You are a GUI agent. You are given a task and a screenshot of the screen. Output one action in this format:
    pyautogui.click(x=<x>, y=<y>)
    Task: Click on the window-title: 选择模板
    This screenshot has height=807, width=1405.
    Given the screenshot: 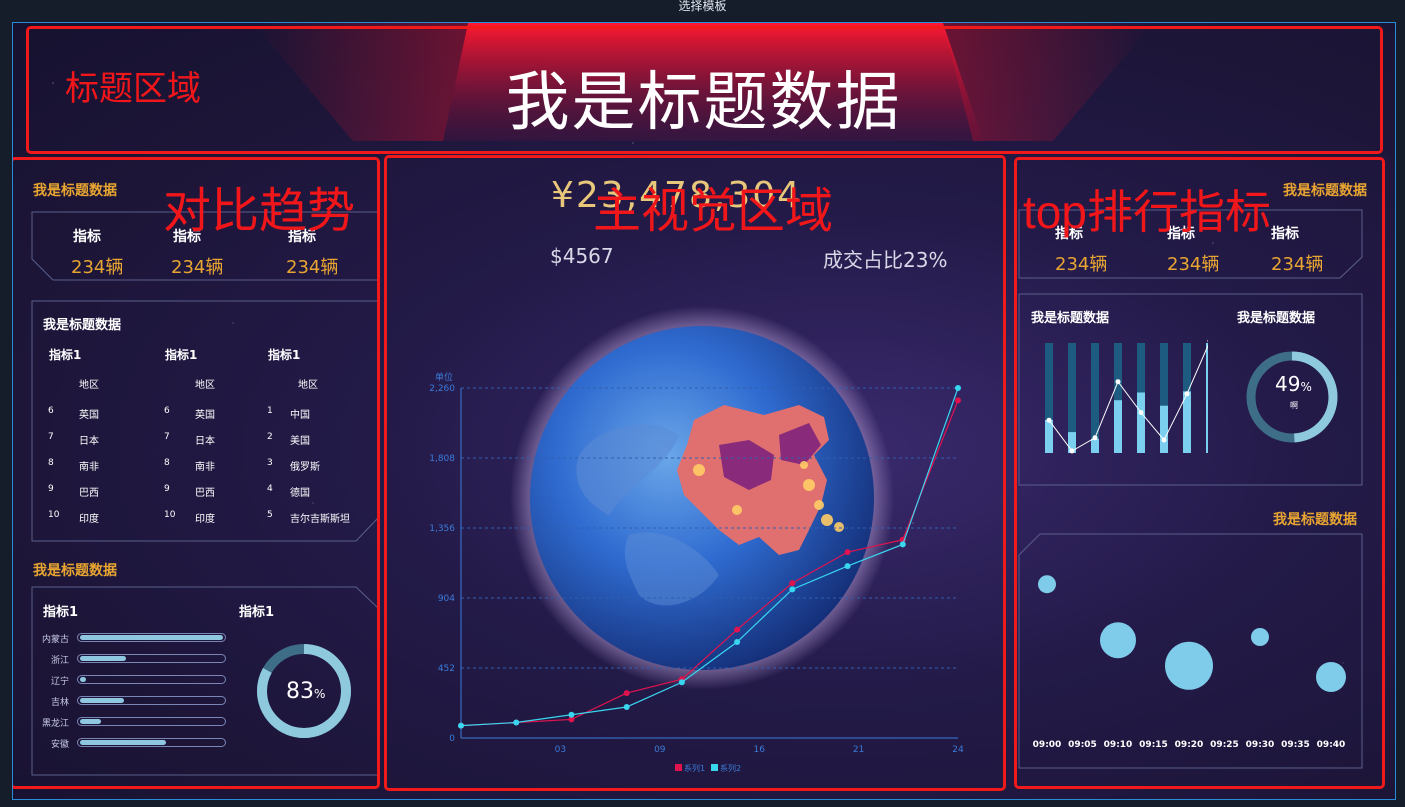 What is the action you would take?
    pyautogui.click(x=702, y=8)
    